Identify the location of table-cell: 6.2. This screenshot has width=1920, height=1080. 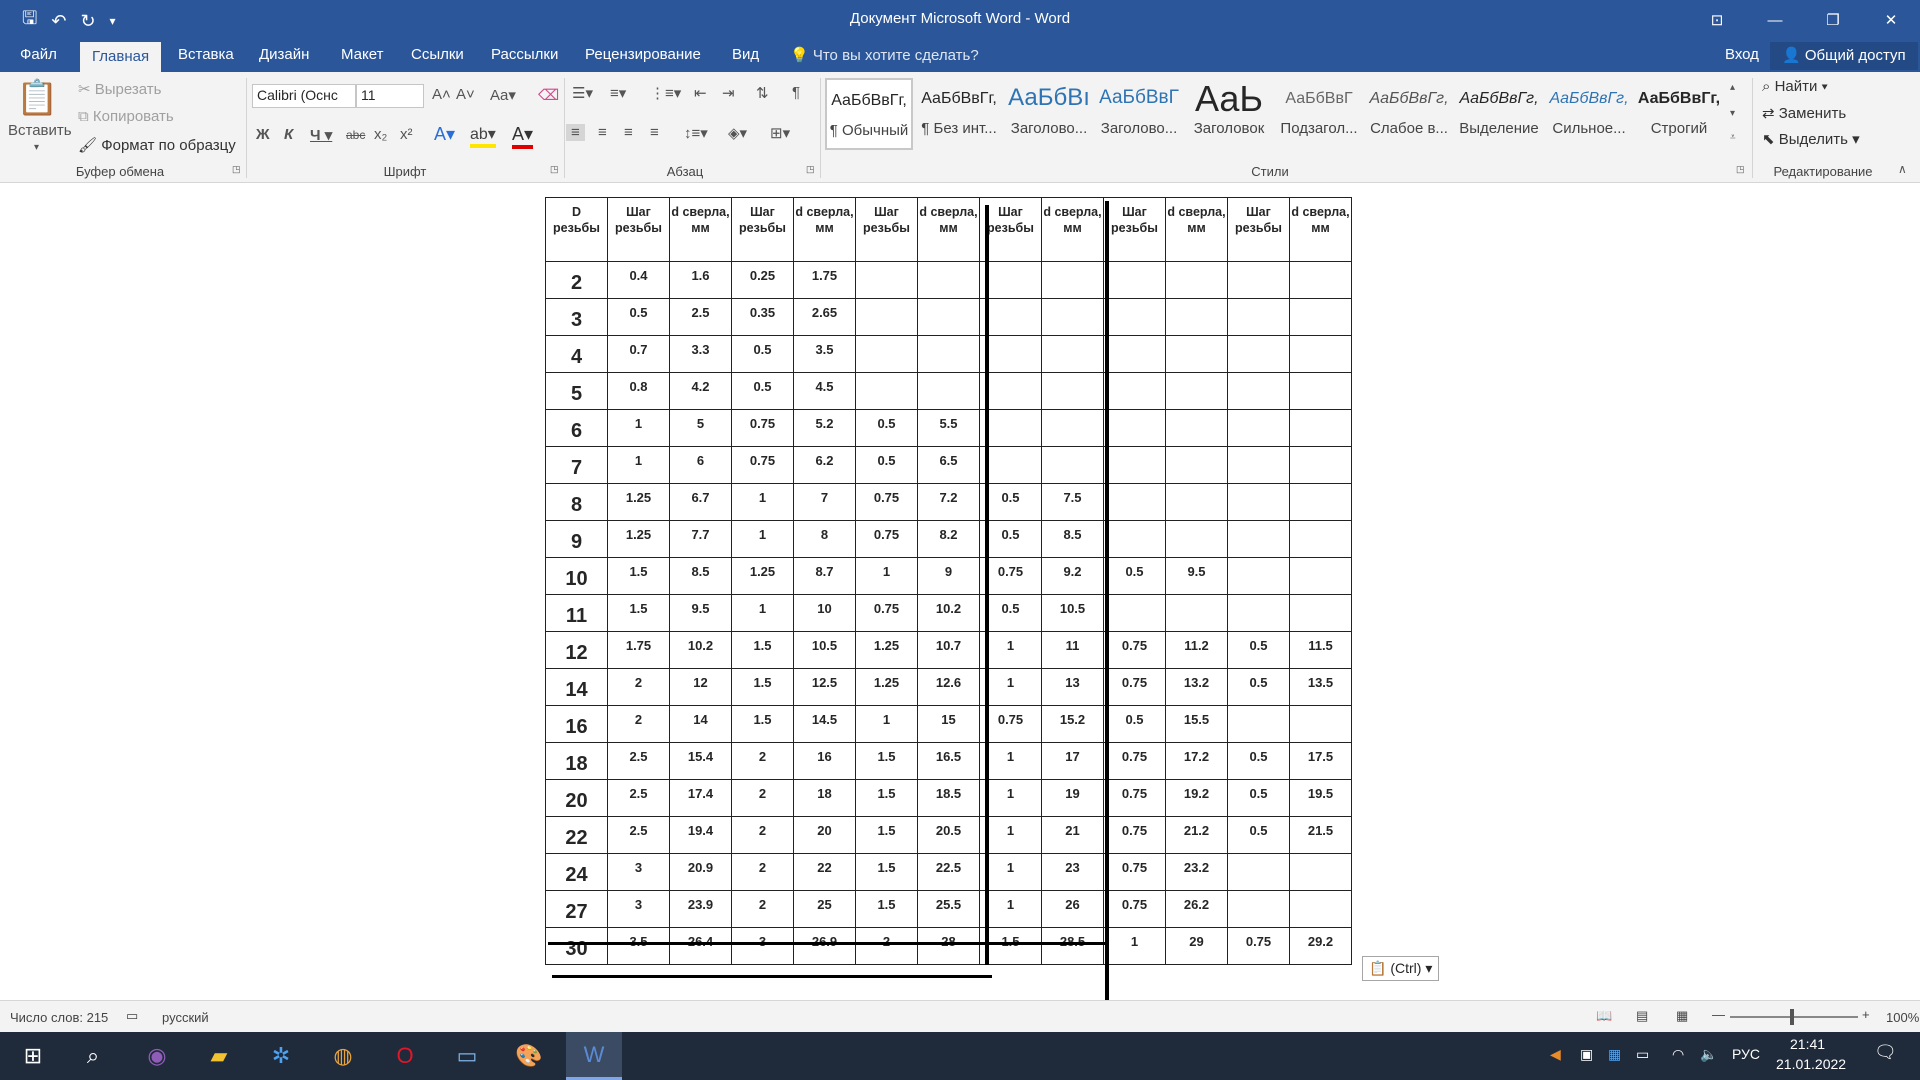
(824, 465).